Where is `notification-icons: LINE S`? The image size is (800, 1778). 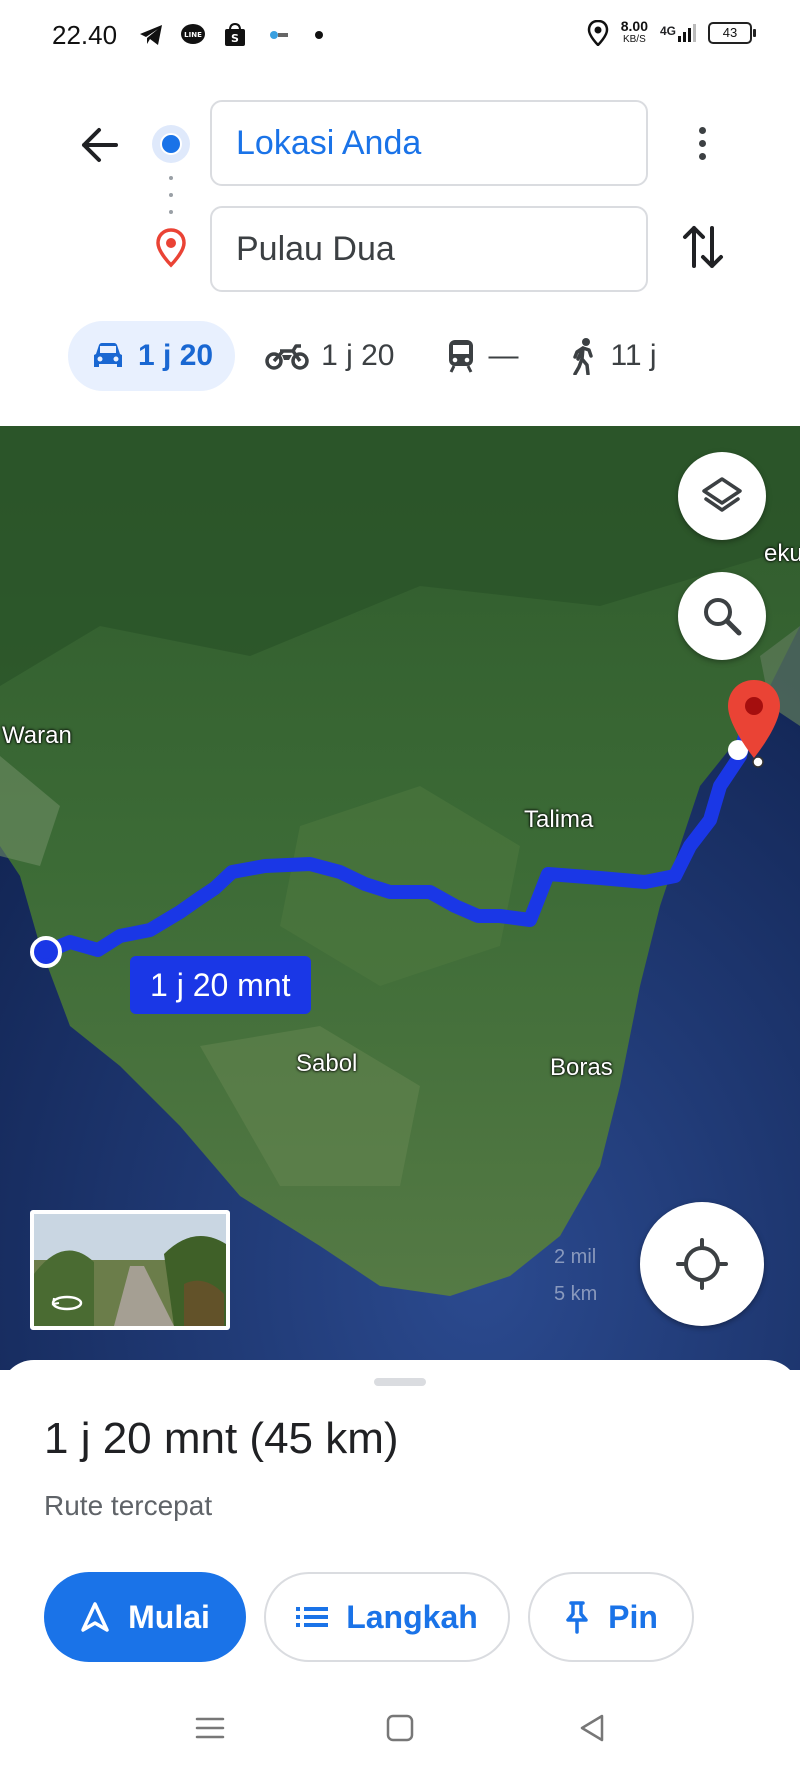
notification-icons: LINE S is located at coordinates (235, 35).